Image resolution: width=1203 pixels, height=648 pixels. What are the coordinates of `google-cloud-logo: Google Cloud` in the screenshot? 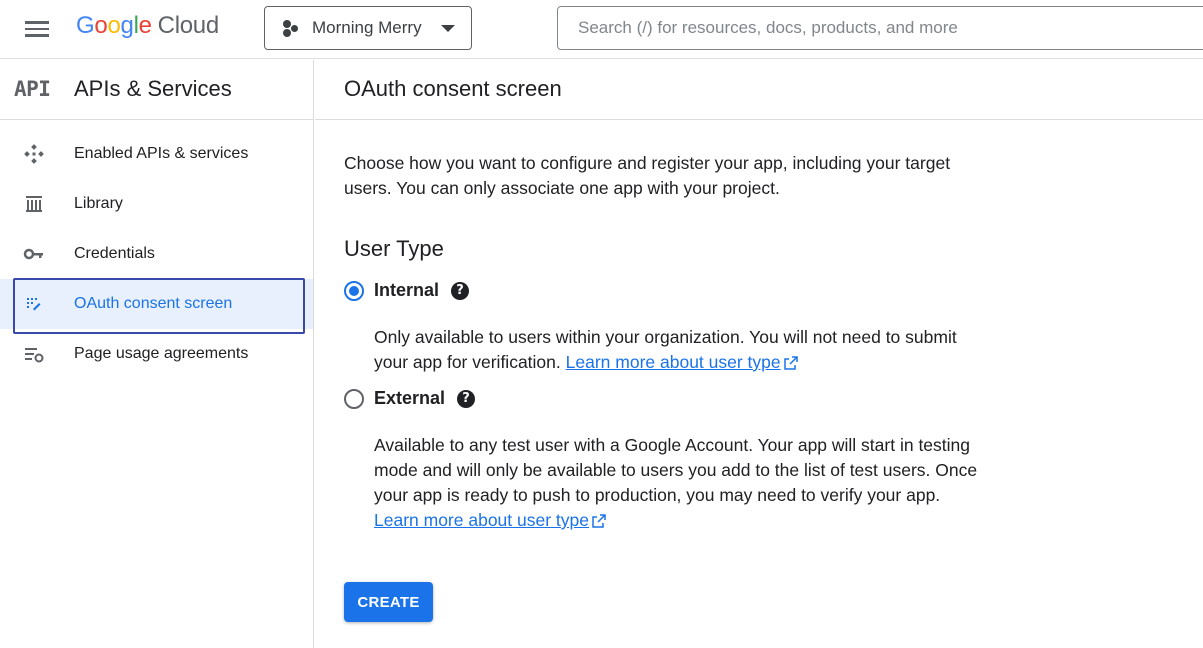 It's located at (147, 26).